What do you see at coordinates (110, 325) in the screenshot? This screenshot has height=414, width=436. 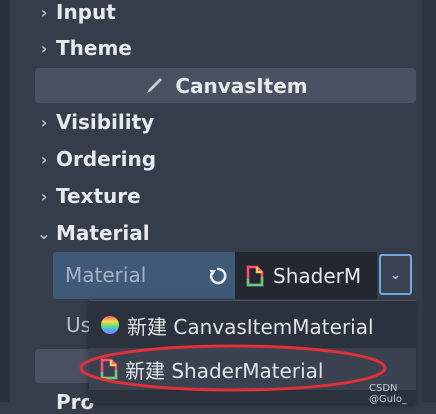 I see `canvasitem-material-icon` at bounding box center [110, 325].